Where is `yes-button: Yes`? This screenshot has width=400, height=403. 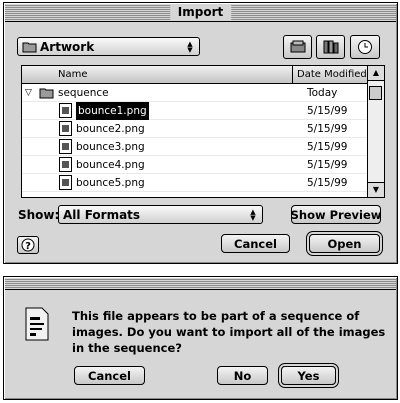 yes-button: Yes is located at coordinates (308, 375).